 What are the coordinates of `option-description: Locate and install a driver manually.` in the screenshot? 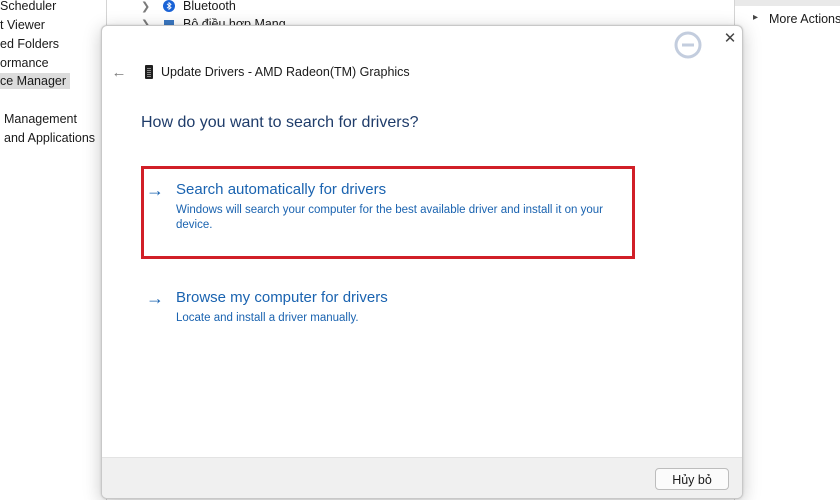 It's located at (267, 318).